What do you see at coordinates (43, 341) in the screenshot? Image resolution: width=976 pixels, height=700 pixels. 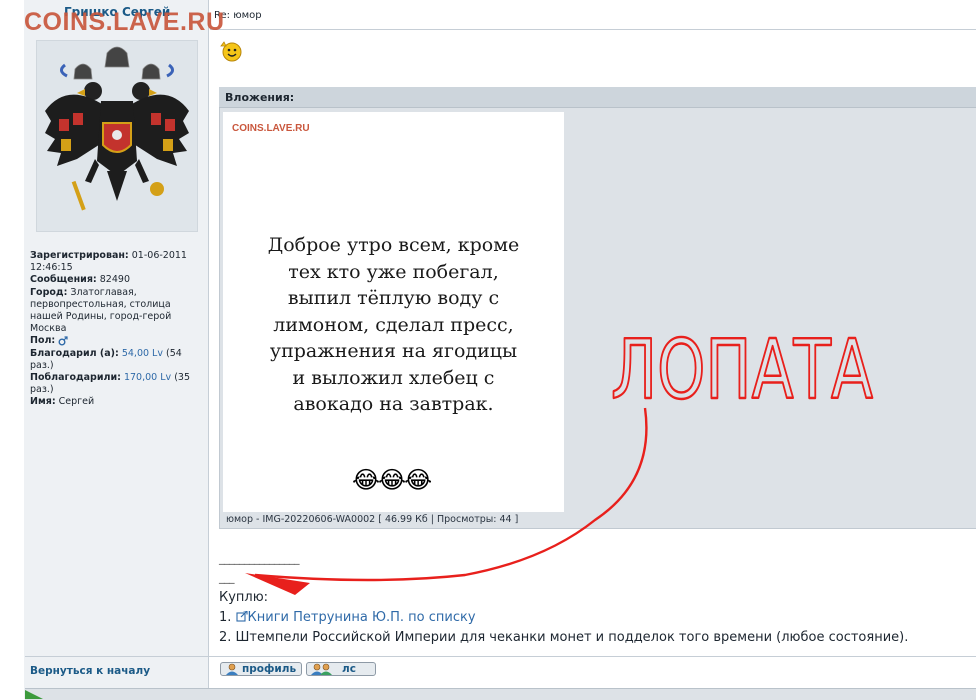 I see `gender-label: Пол:` at bounding box center [43, 341].